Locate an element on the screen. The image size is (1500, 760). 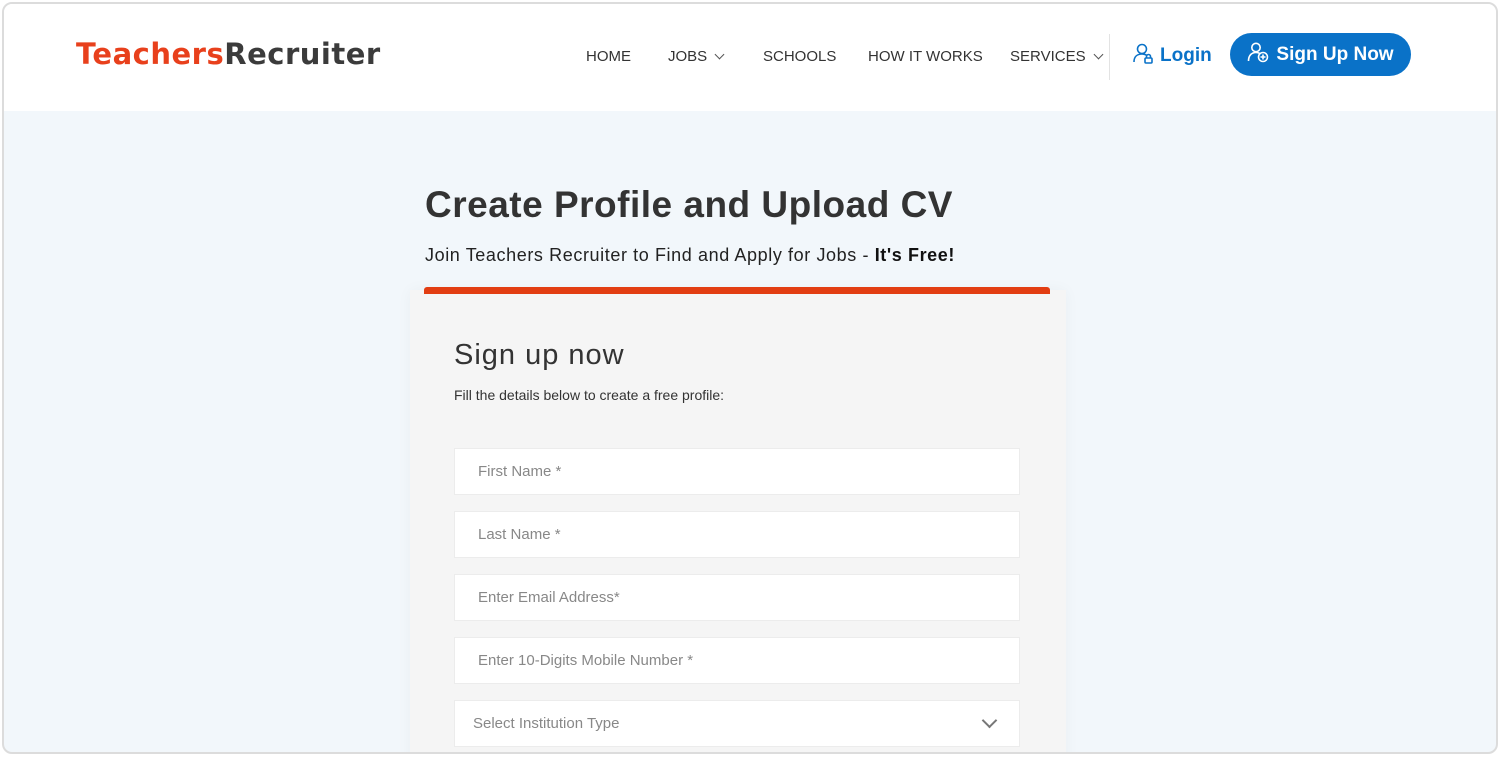
signup-button: Sign Up Now is located at coordinates (1320, 54).